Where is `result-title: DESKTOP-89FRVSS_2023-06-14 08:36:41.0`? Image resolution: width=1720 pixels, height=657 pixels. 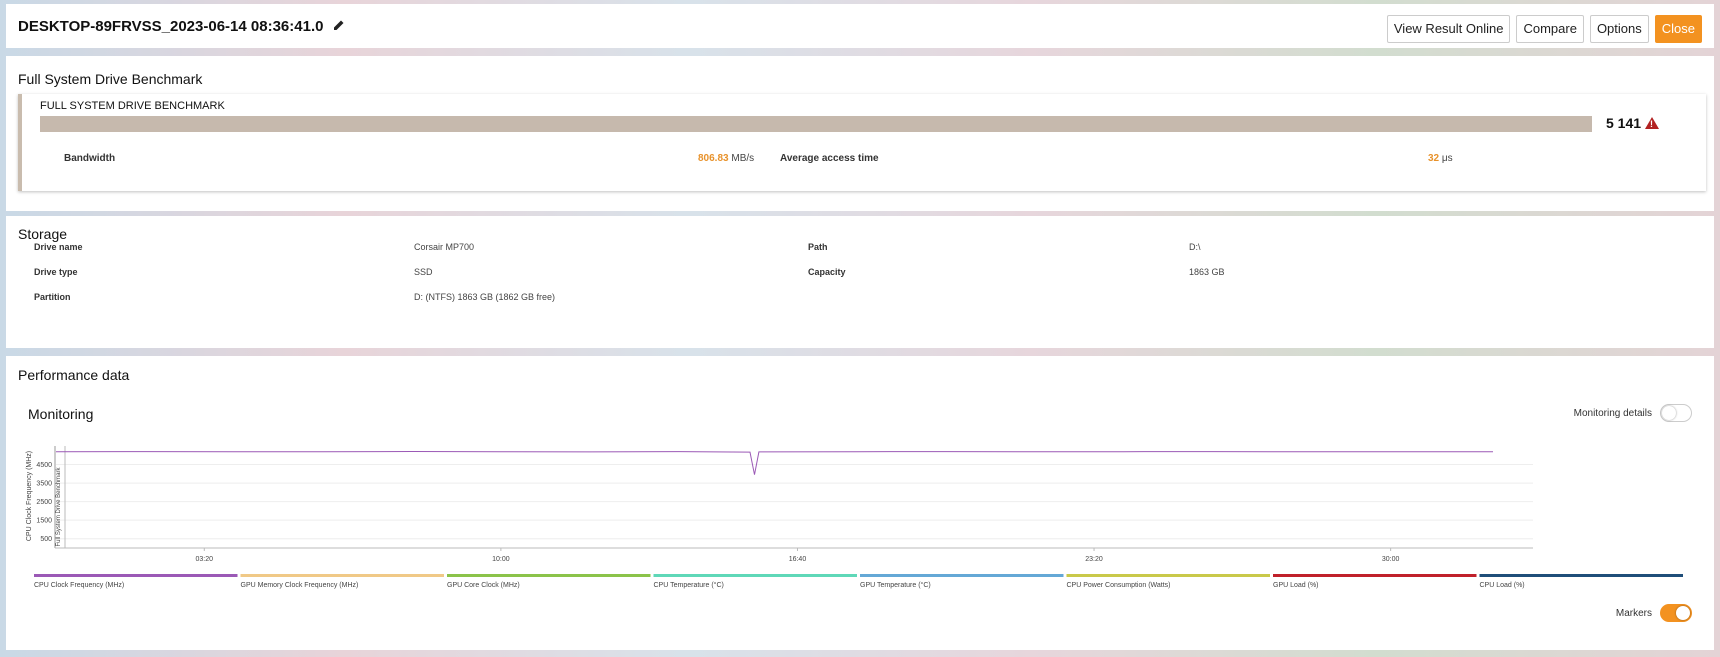
result-title: DESKTOP-89FRVSS_2023-06-14 08:36:41.0 is located at coordinates (181, 26).